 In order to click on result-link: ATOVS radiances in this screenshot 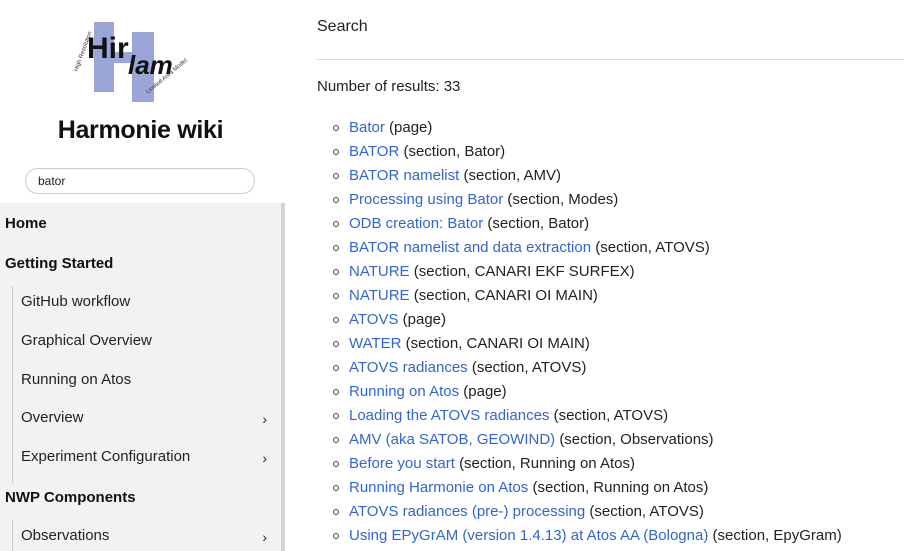, I will do `click(408, 367)`.